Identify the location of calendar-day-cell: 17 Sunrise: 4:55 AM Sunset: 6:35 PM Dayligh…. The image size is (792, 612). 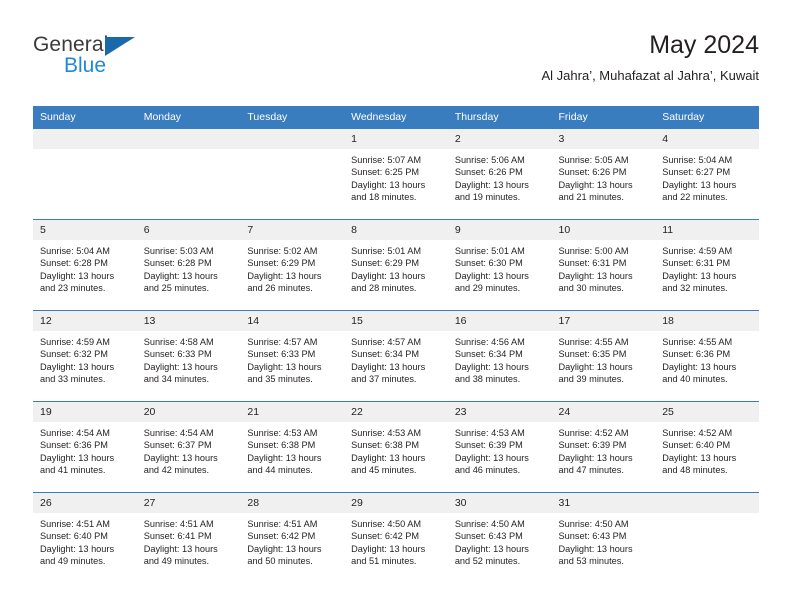
(603, 356).